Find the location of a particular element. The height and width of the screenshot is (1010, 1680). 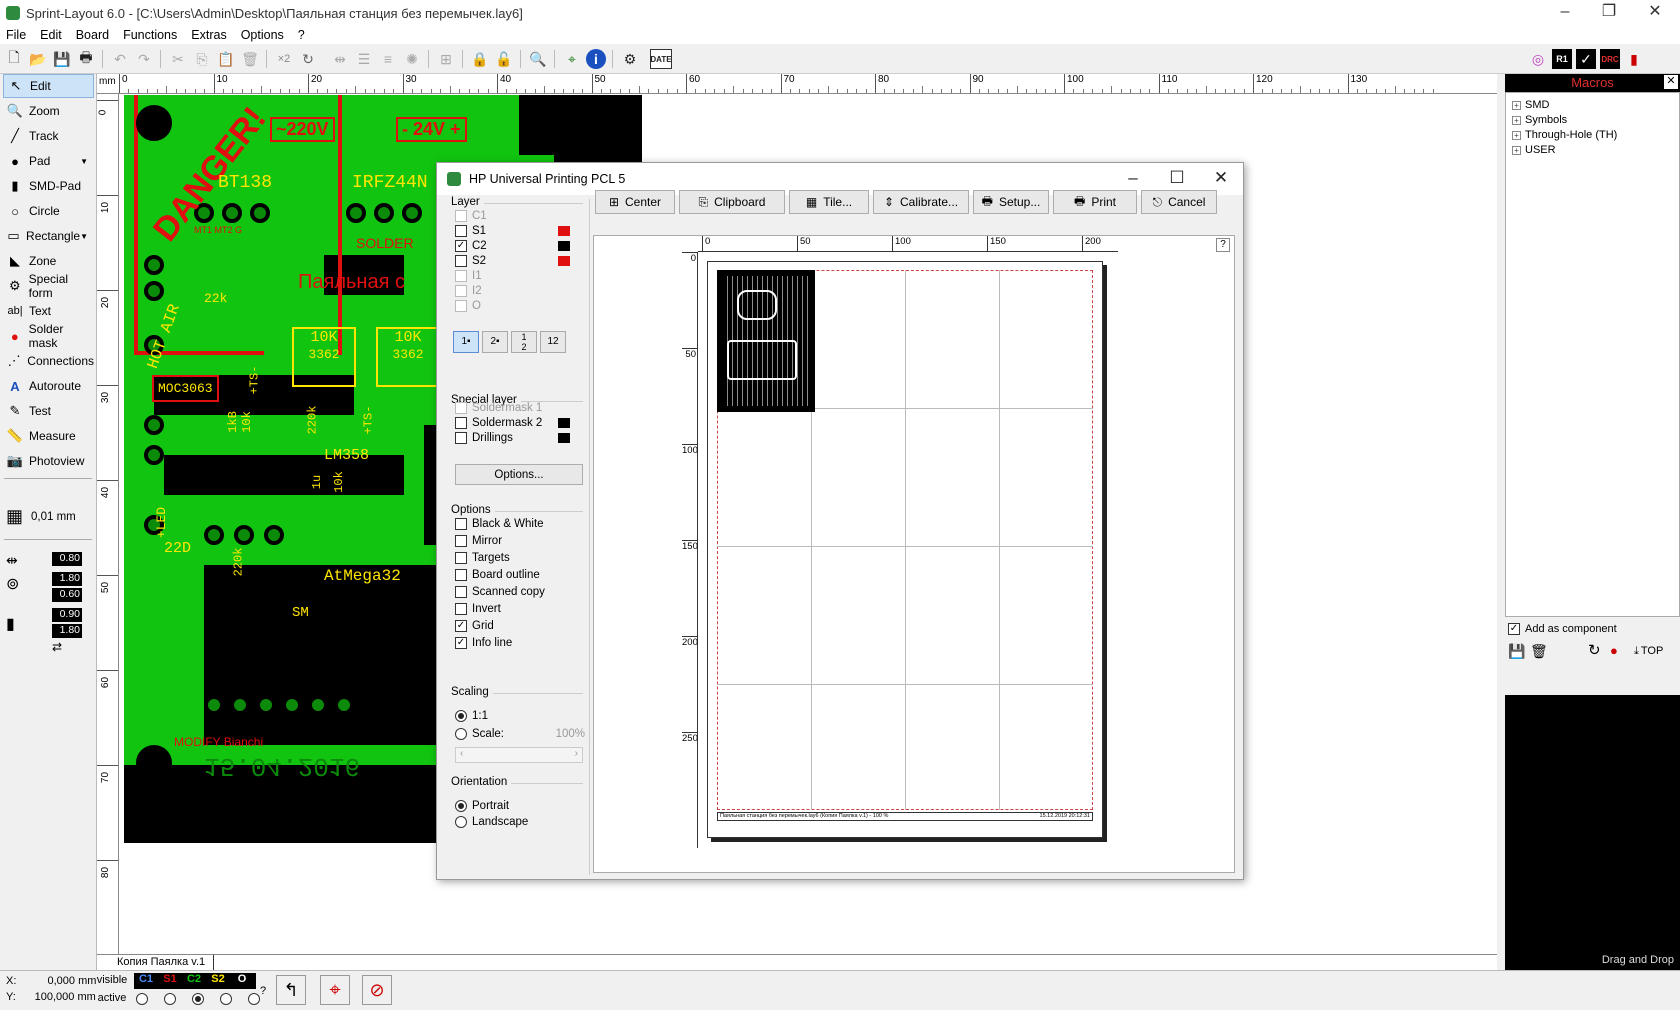

pad-outer-field: 1.80 is located at coordinates (67, 579).